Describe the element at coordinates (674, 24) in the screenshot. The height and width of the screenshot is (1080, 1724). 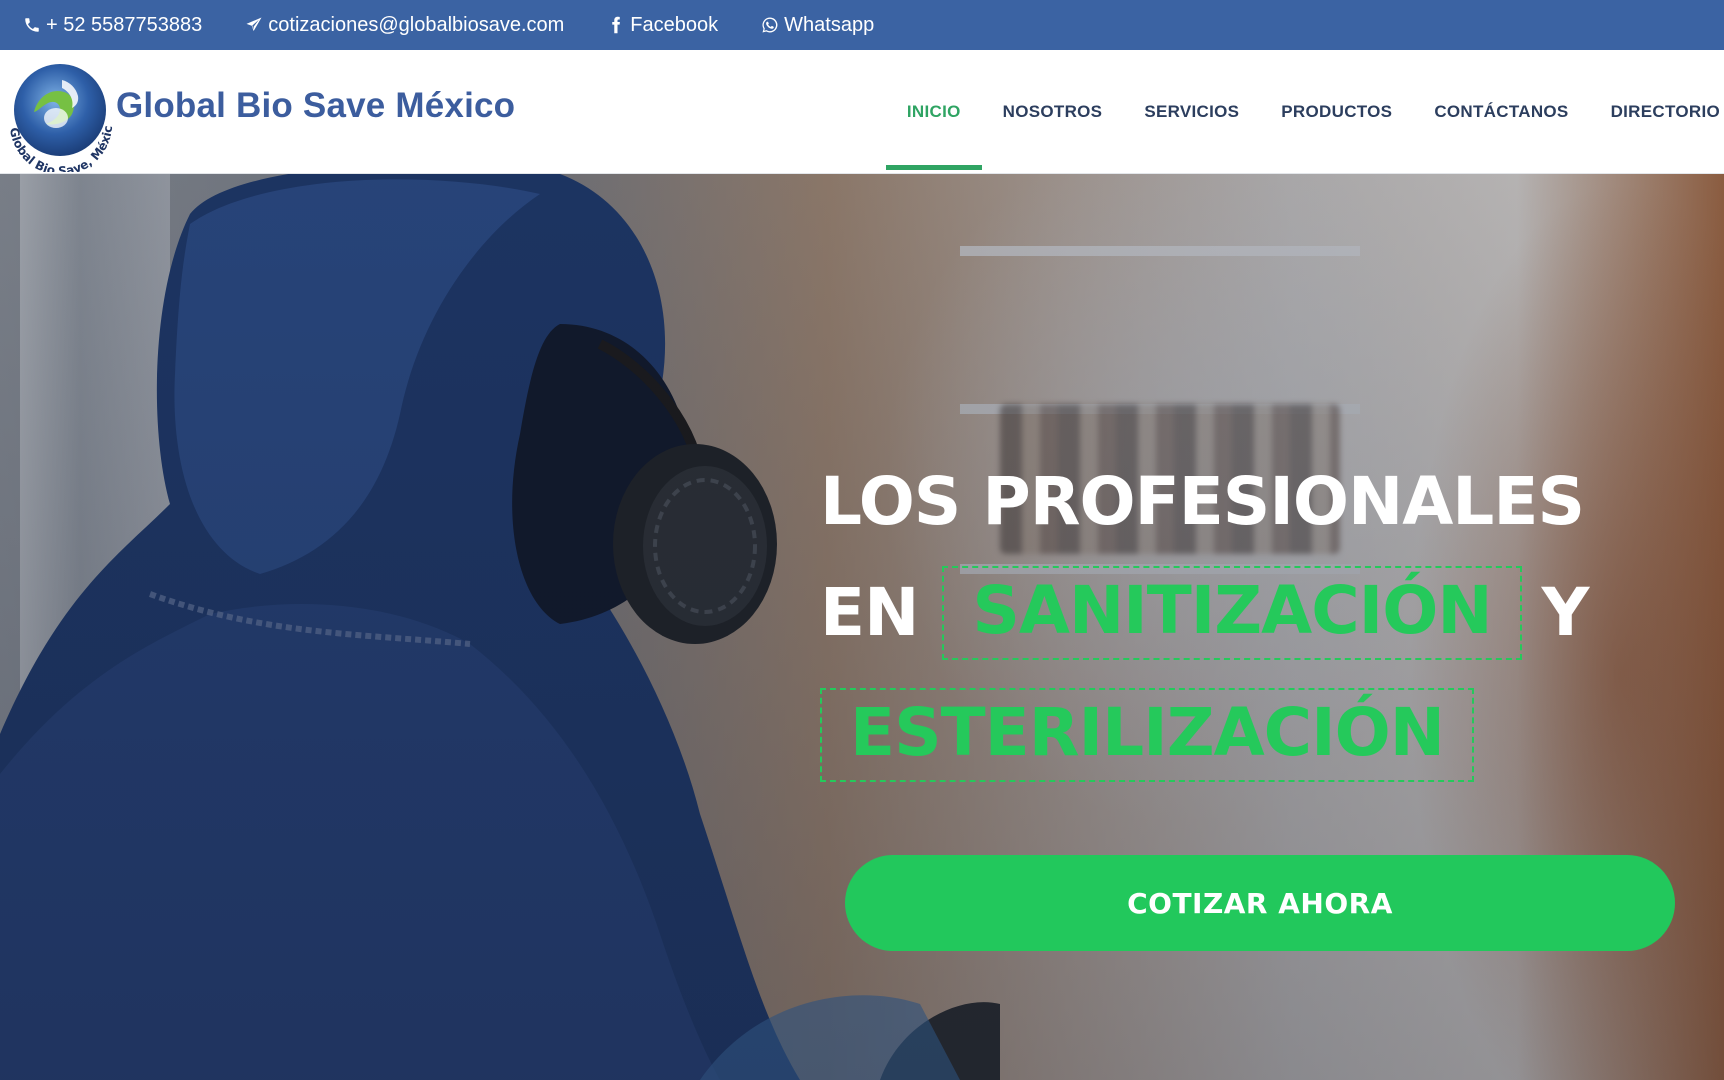
I see `facebook-label: Facebook` at that location.